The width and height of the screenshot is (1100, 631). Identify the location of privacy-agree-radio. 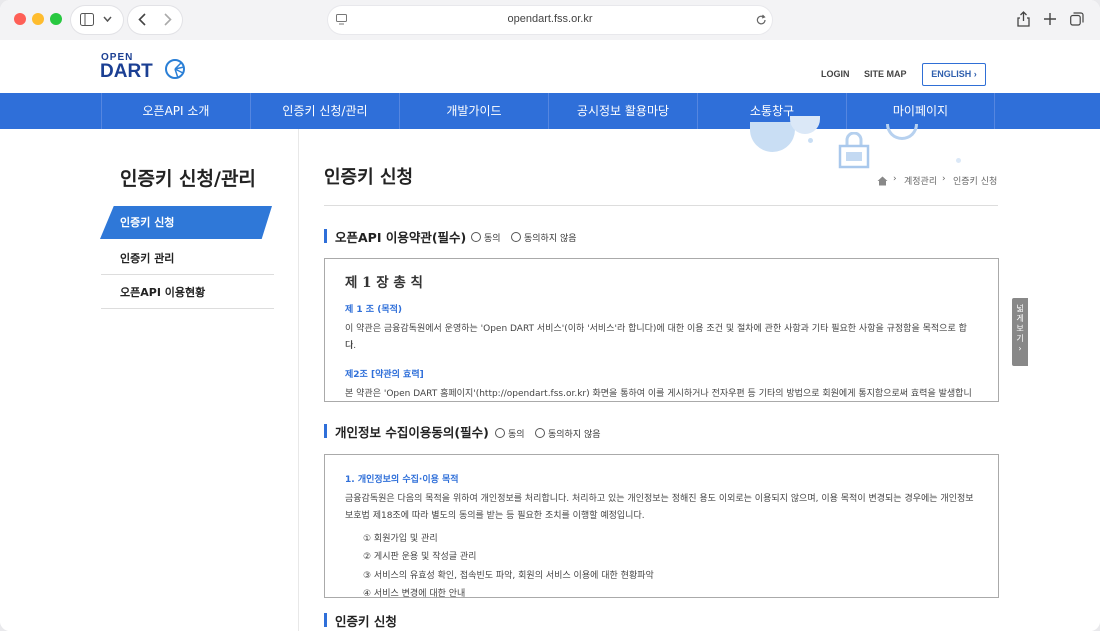
(500, 433).